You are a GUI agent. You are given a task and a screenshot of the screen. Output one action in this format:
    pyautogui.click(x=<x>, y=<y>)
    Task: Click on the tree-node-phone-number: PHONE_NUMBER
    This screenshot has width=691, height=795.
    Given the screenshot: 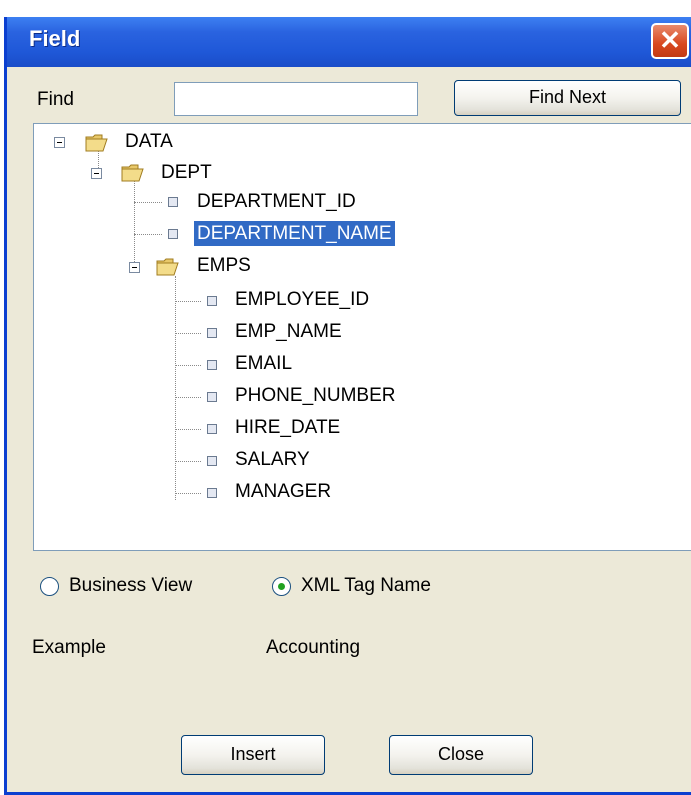 What is the action you would take?
    pyautogui.click(x=315, y=396)
    